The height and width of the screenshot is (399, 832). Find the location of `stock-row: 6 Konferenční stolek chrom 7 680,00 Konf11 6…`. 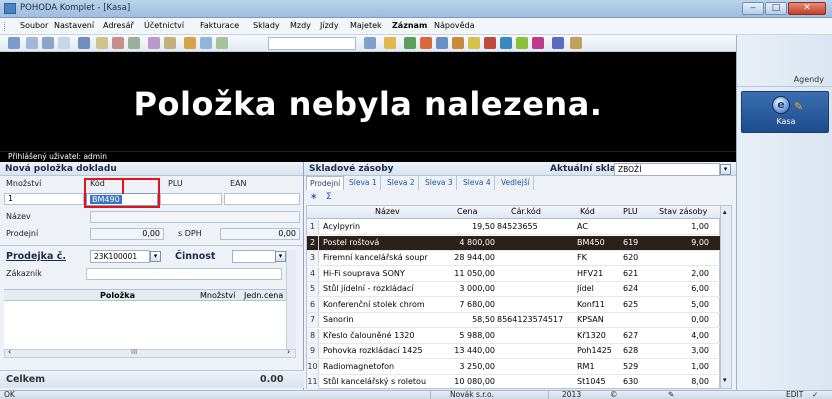

stock-row: 6 Konferenční stolek chrom 7 680,00 Konf11 6… is located at coordinates (514, 305).